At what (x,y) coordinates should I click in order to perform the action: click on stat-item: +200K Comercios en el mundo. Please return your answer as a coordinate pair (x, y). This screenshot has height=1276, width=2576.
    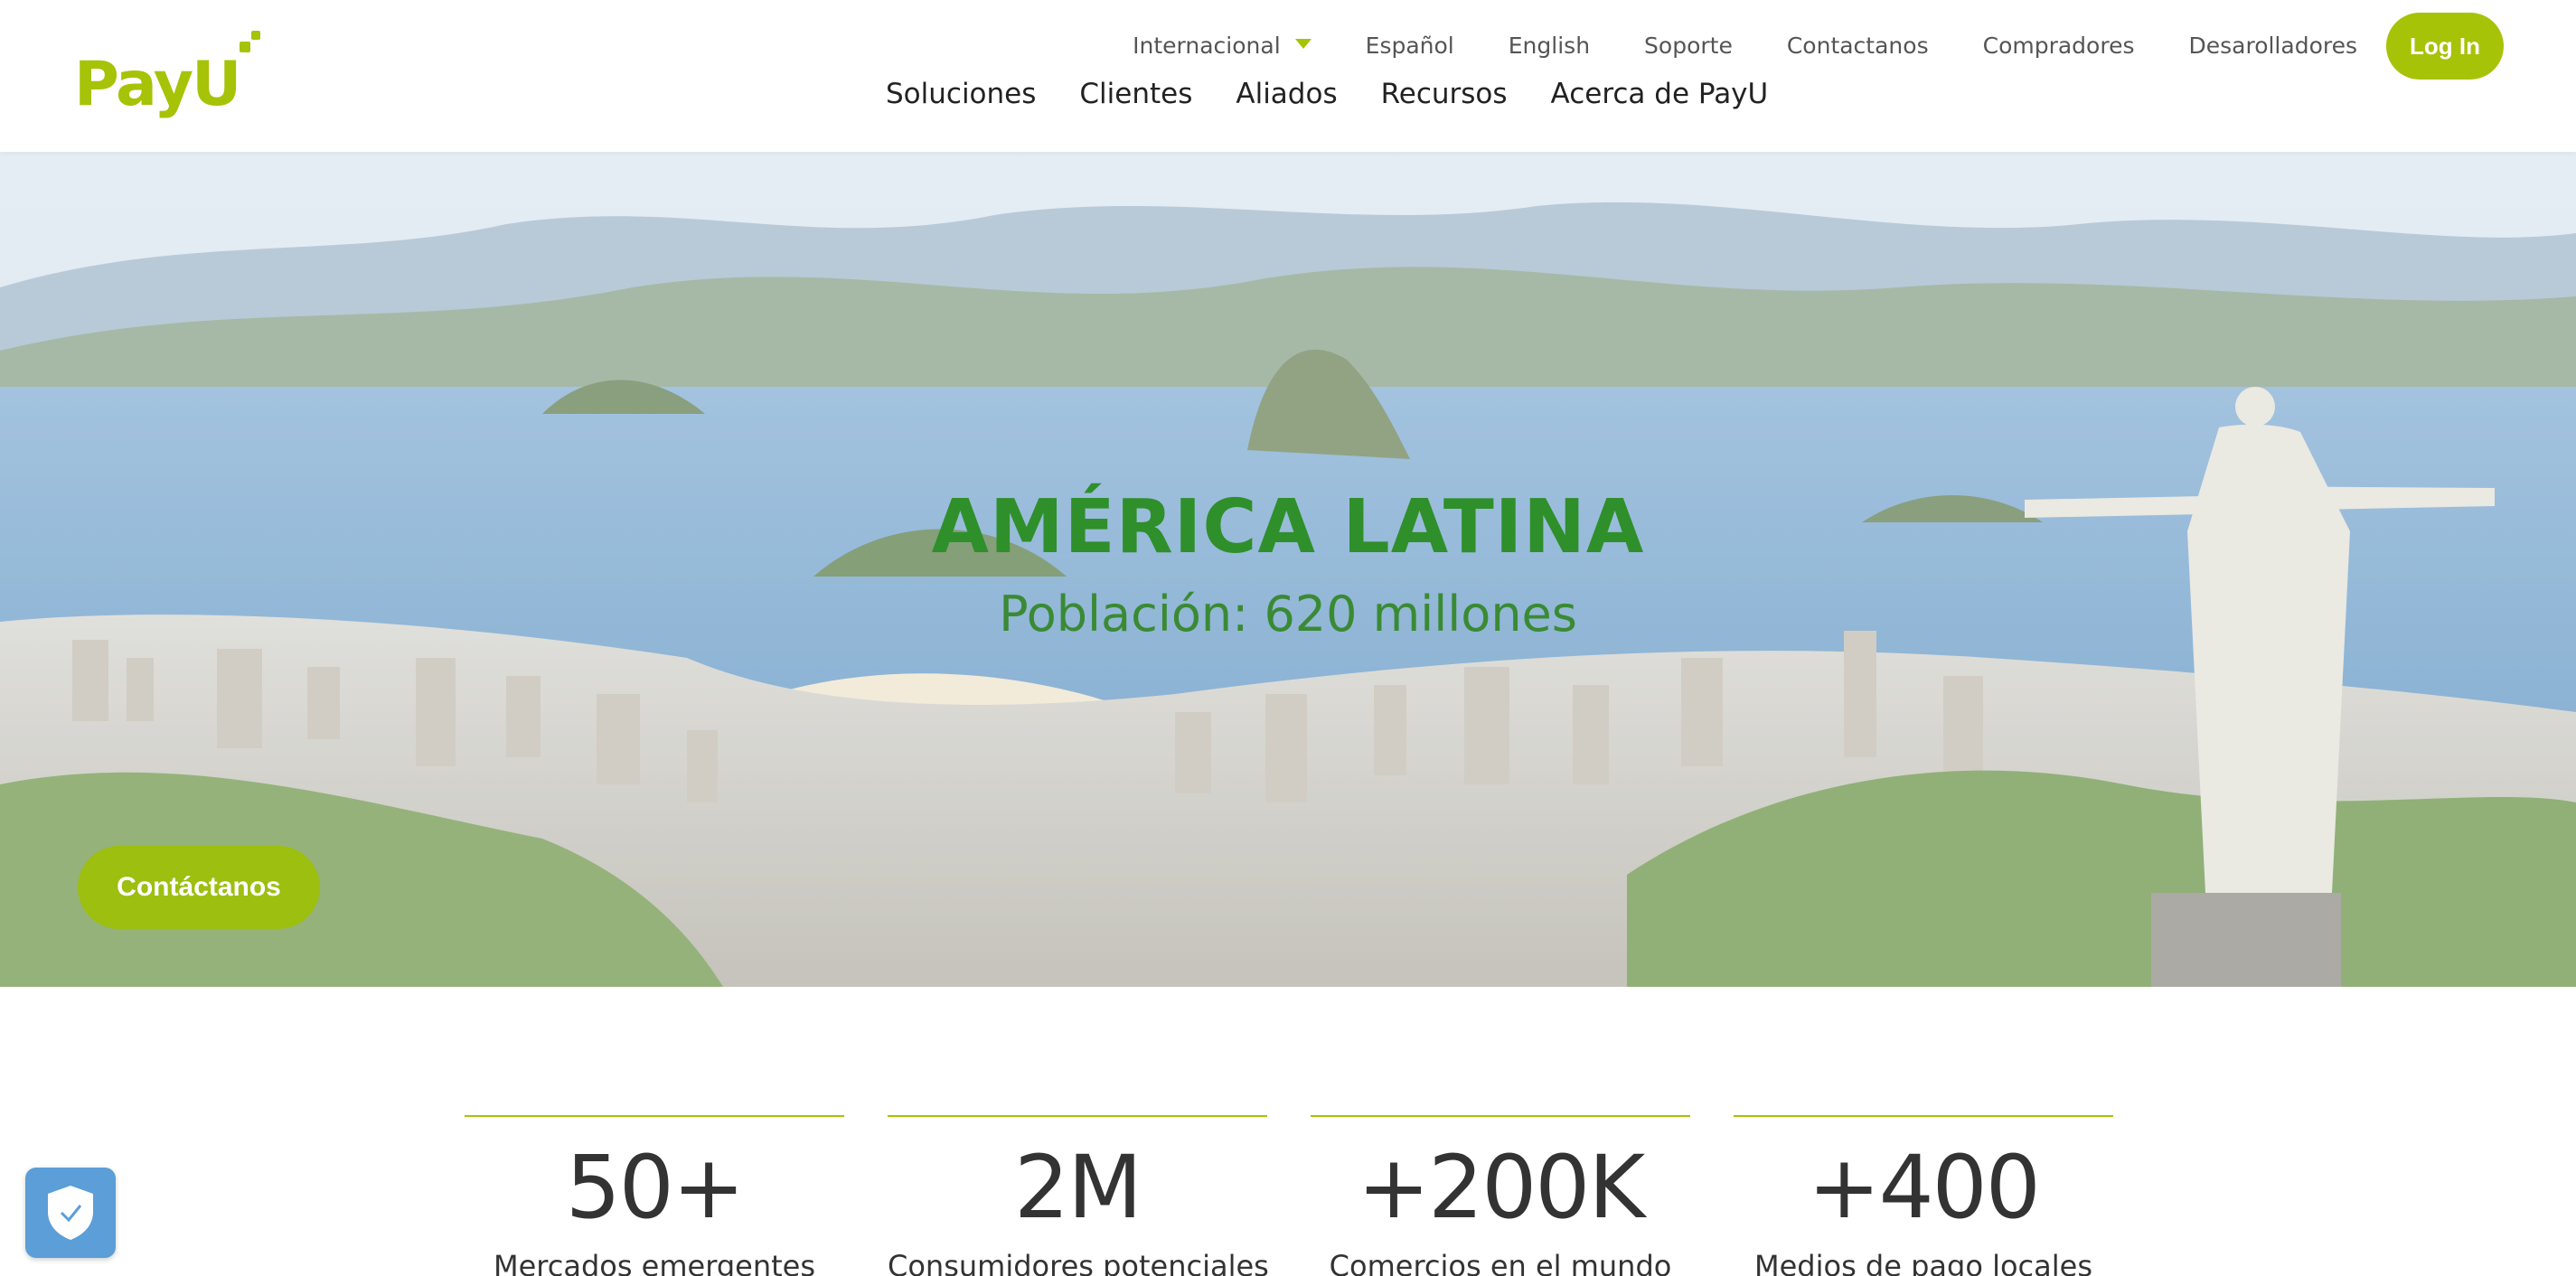
    Looking at the image, I should click on (1500, 1195).